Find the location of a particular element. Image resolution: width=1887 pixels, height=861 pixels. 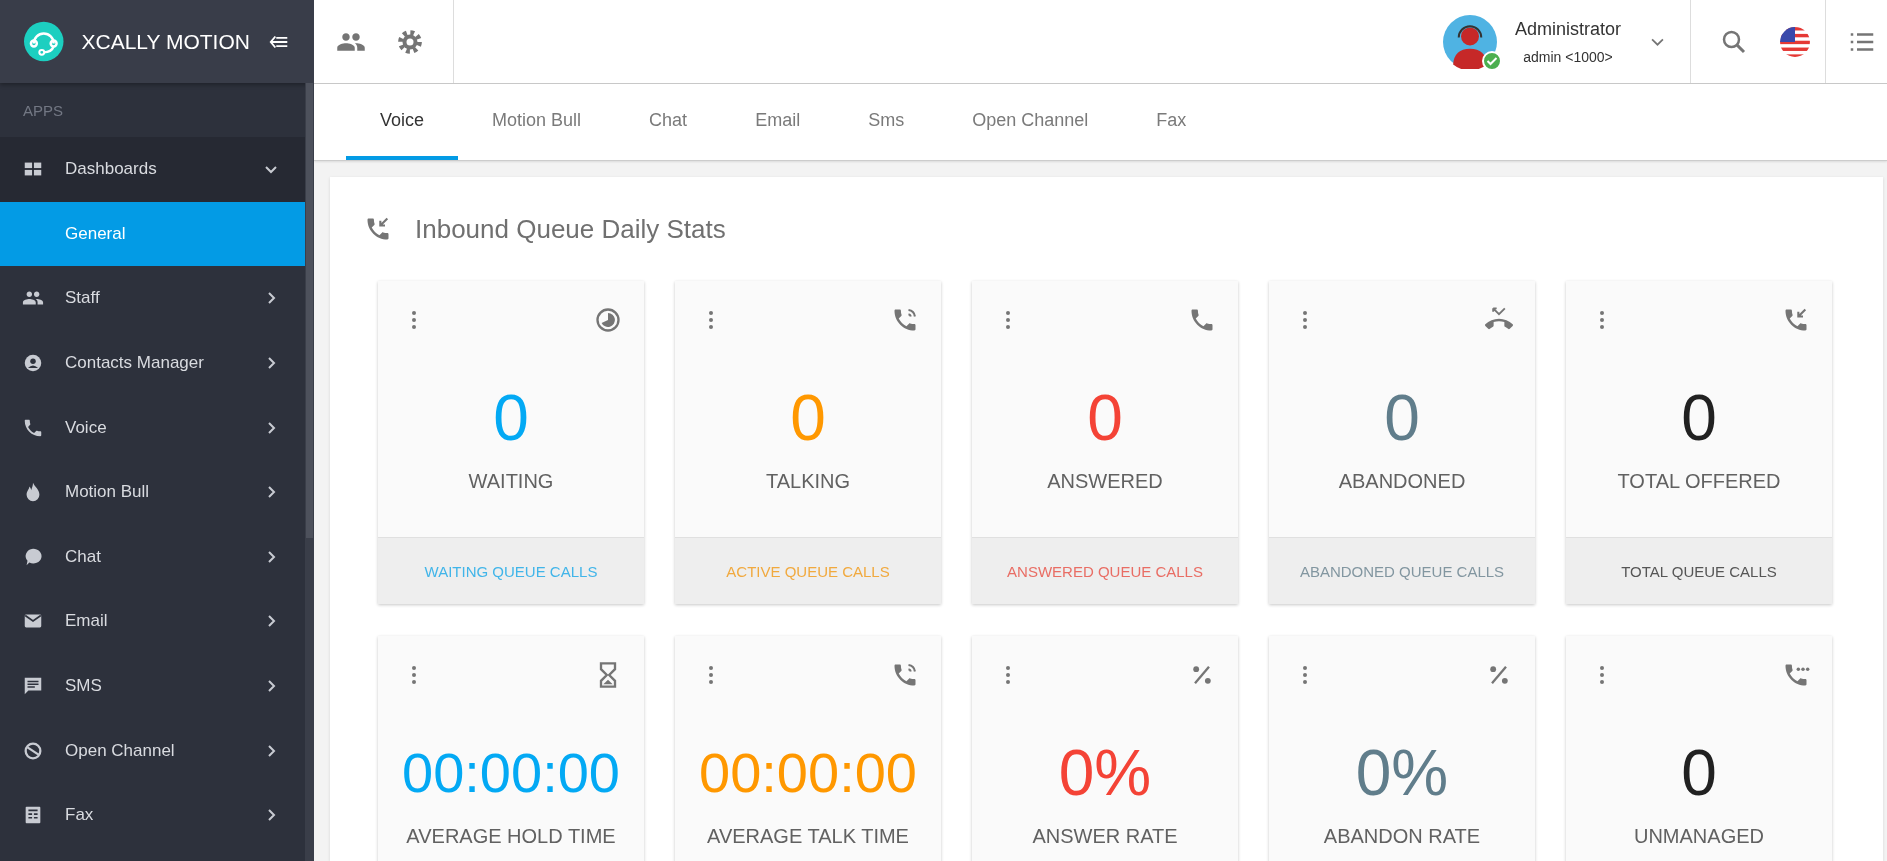

tab: Chat is located at coordinates (668, 122).